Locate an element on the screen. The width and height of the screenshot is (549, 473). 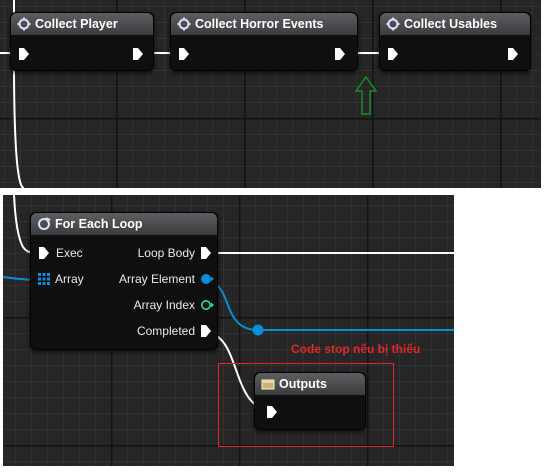
array-grid-icon is located at coordinates (44, 279).